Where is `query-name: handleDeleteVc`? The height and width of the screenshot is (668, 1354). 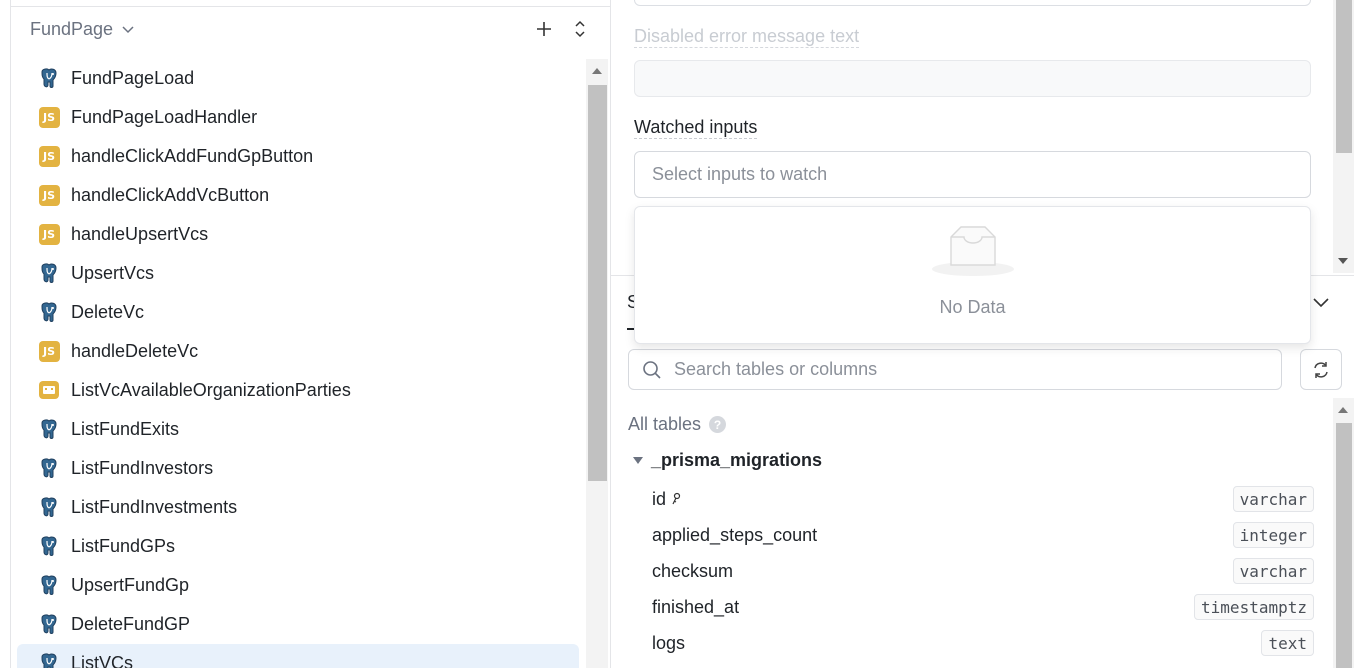 query-name: handleDeleteVc is located at coordinates (135, 351).